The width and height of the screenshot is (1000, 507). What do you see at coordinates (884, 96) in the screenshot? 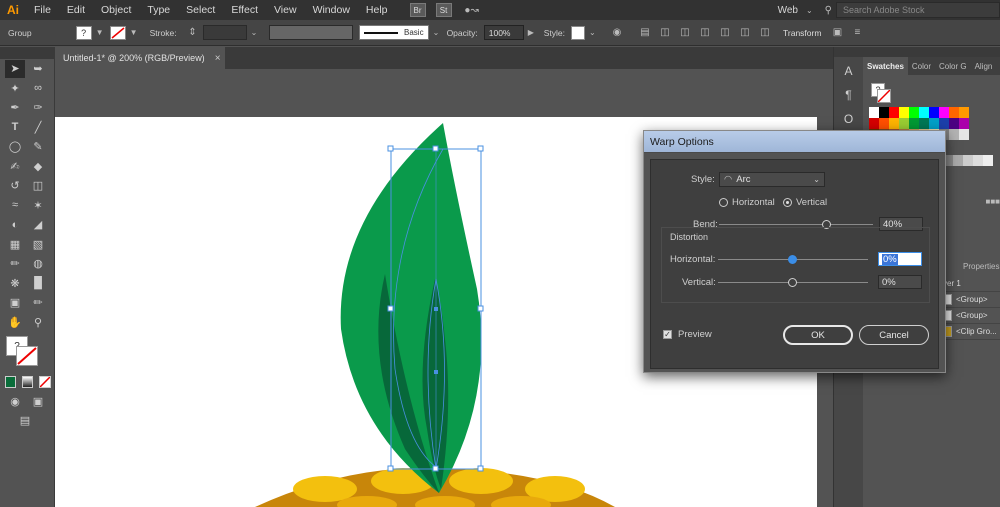
I see `swatch-stroke-preview` at bounding box center [884, 96].